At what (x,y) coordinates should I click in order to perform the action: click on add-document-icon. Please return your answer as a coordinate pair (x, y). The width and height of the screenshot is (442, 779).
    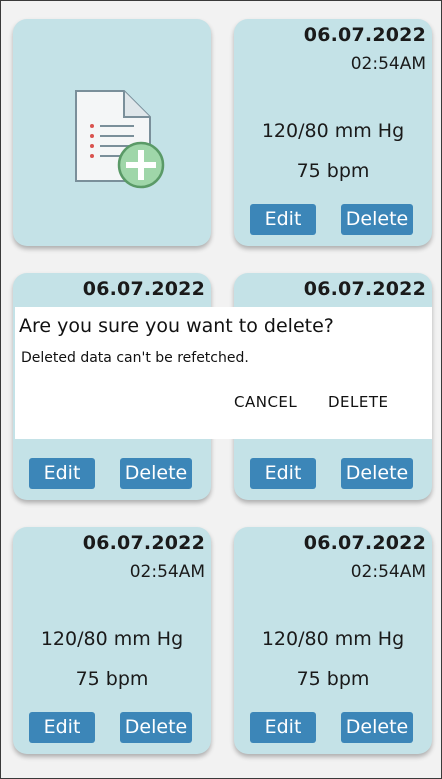
    Looking at the image, I should click on (120, 139).